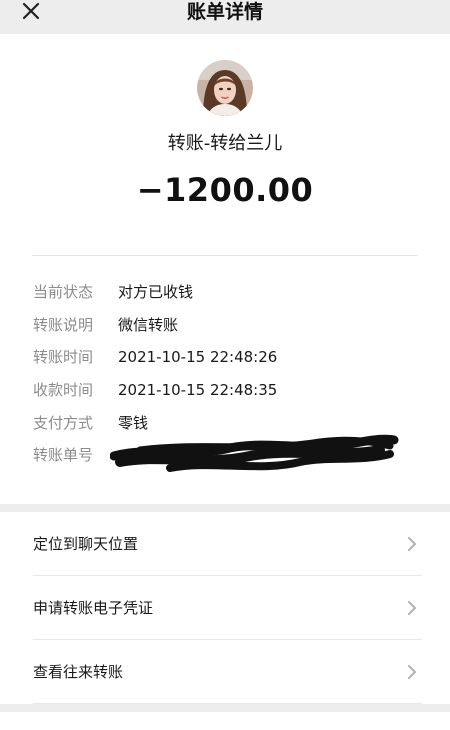 This screenshot has height=730, width=450. Describe the element at coordinates (78, 672) in the screenshot. I see `action-label: 查看往来转账` at that location.